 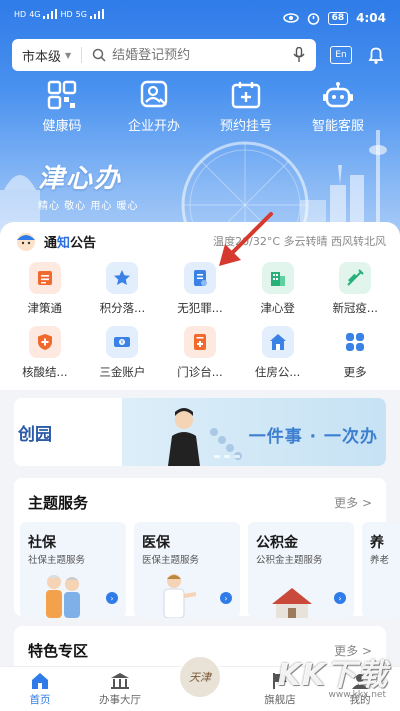 I want to click on red-arrow-icon, so click(x=246, y=239).